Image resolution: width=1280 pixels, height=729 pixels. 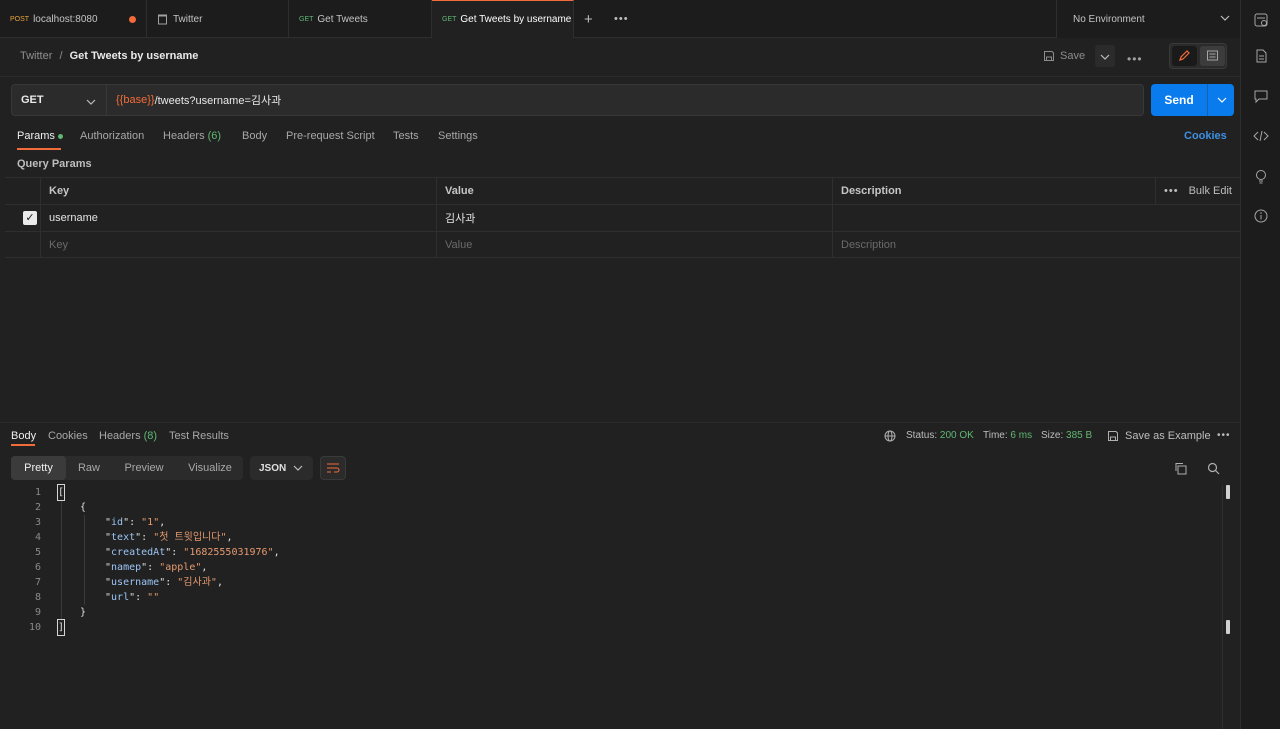 What do you see at coordinates (1260, 364) in the screenshot?
I see `right-rail` at bounding box center [1260, 364].